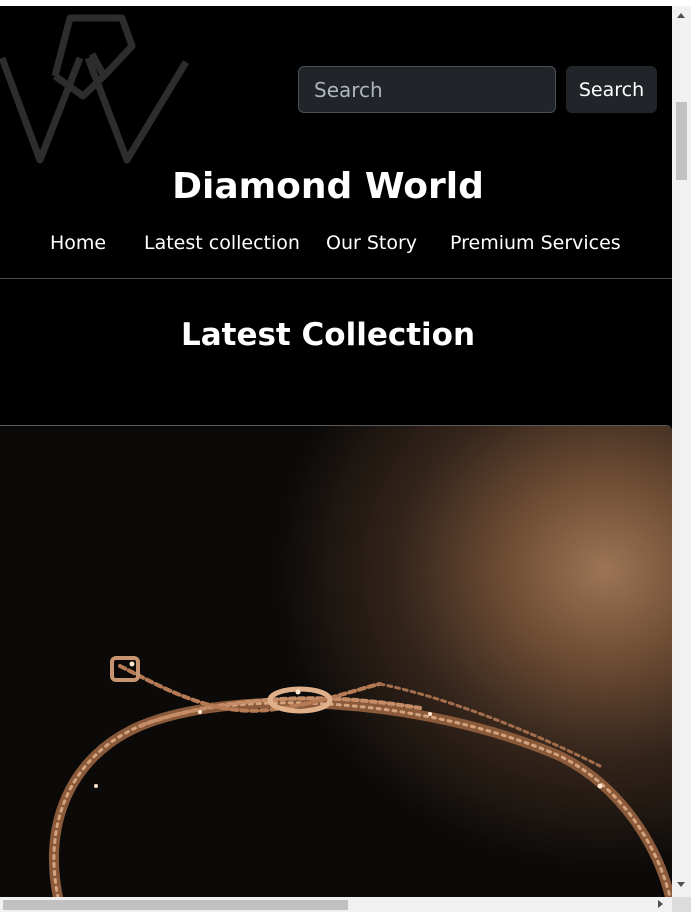 This screenshot has height=912, width=691. I want to click on nav-link-home: Home, so click(78, 243).